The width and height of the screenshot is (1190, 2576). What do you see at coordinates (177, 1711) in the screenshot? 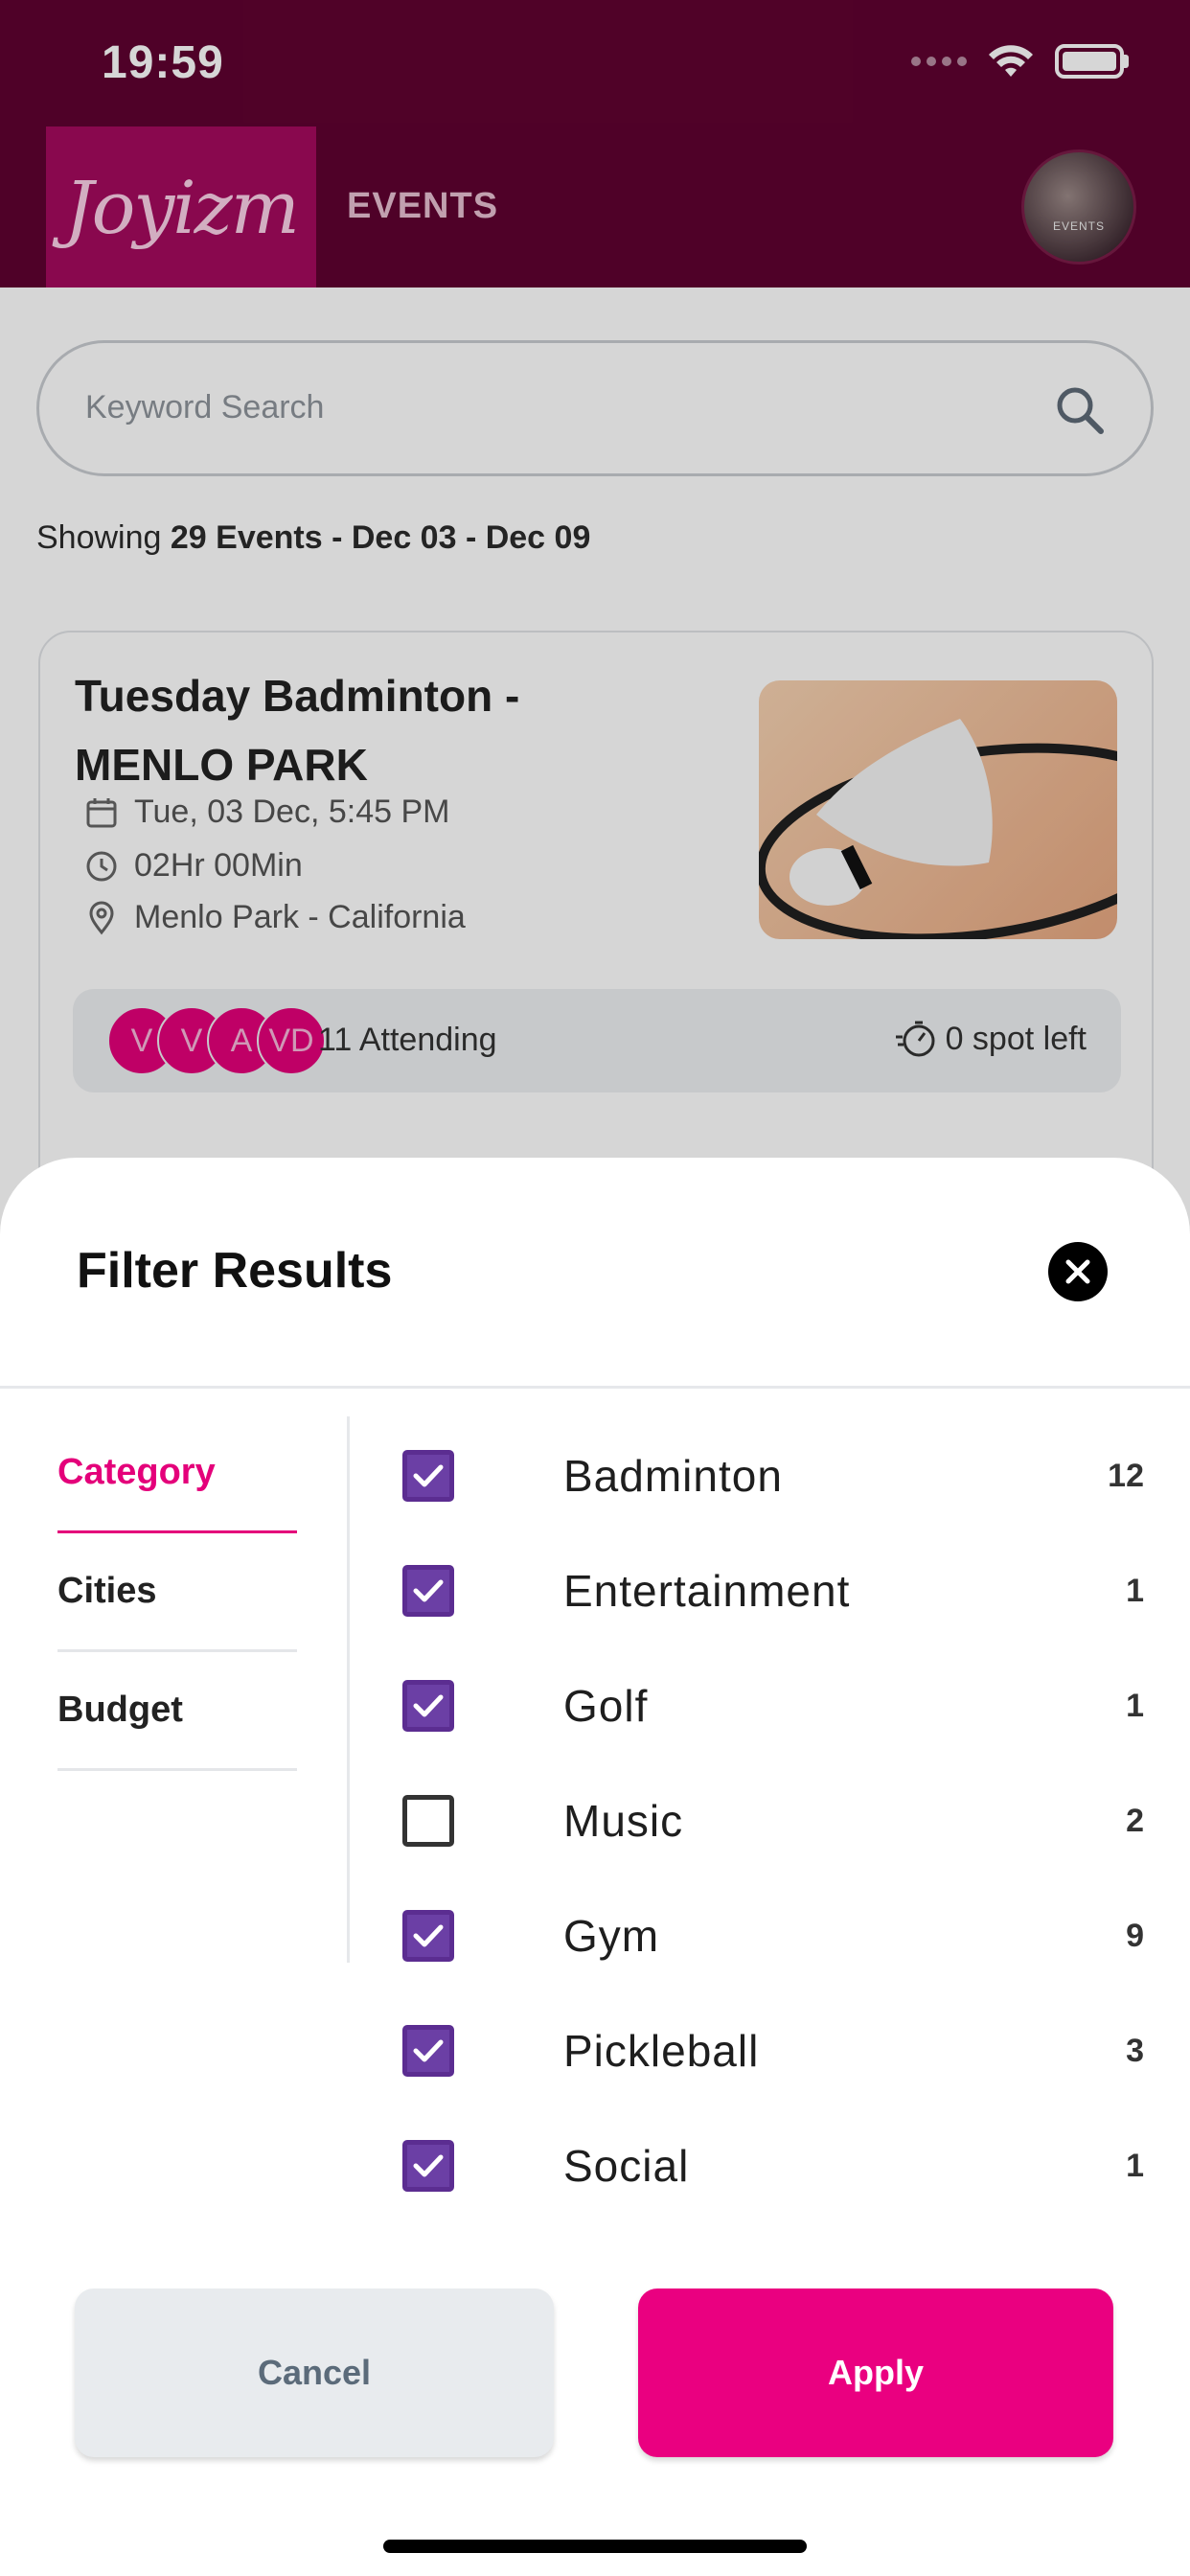
I see `tab-budget: Budget` at bounding box center [177, 1711].